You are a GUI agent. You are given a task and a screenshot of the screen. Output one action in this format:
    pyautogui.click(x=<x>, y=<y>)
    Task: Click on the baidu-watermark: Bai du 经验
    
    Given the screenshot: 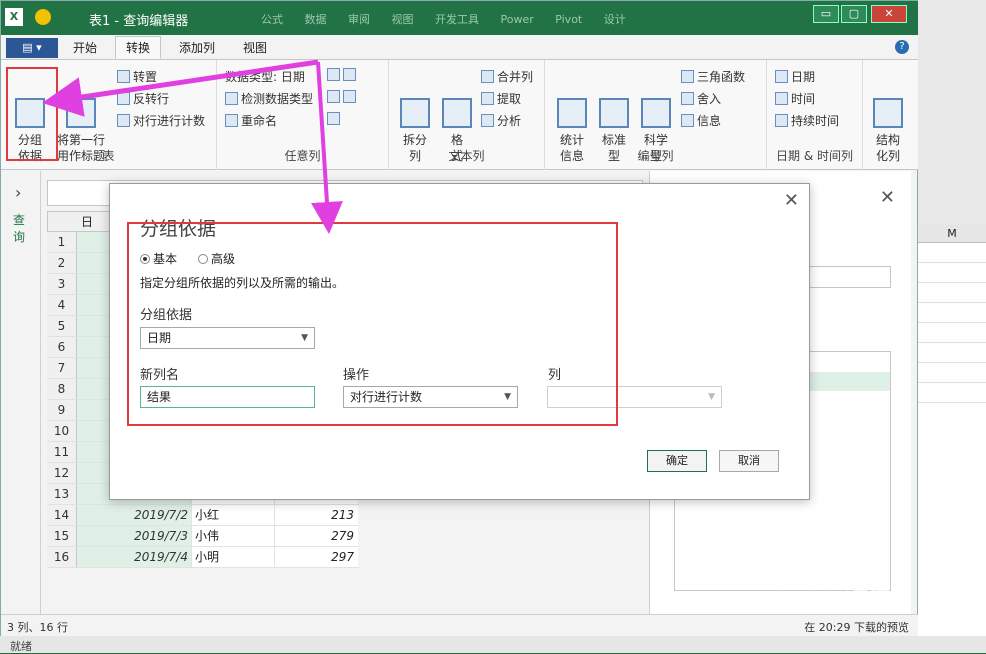 What is the action you would take?
    pyautogui.click(x=825, y=583)
    